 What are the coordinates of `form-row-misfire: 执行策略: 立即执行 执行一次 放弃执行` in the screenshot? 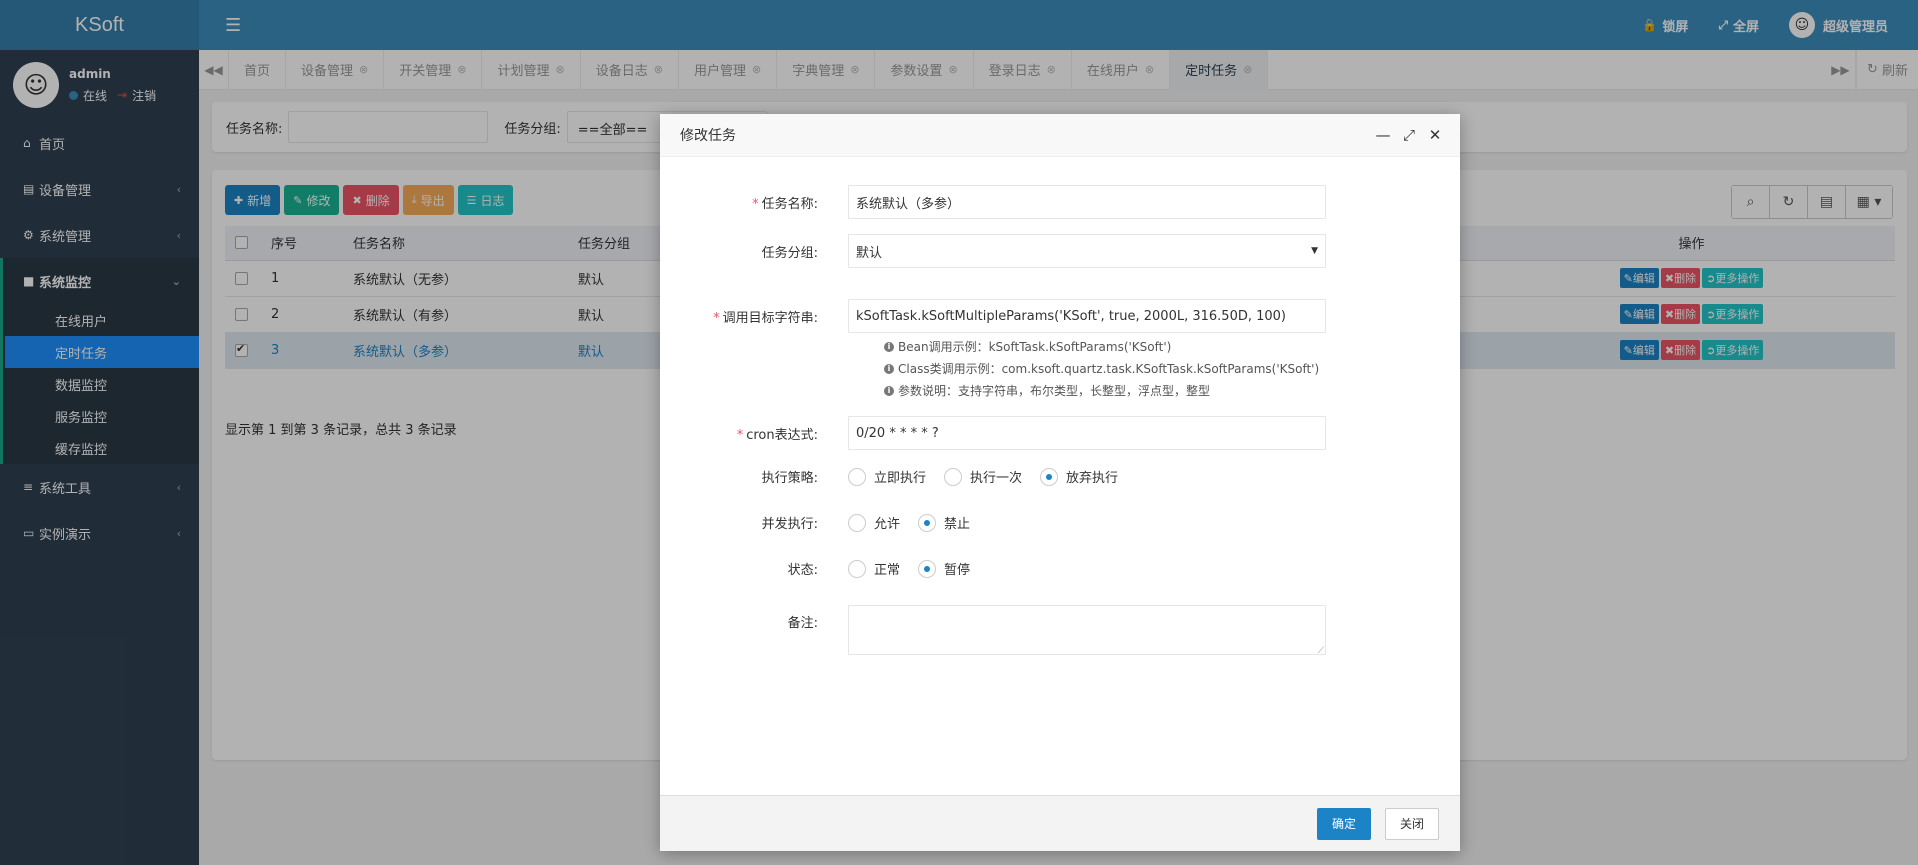 It's located at (1060, 476).